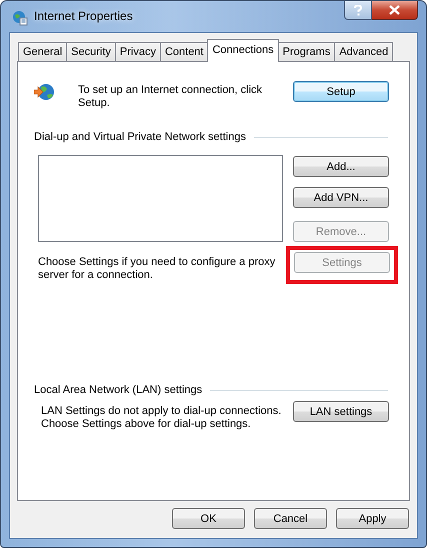  I want to click on tab: Content, so click(184, 51).